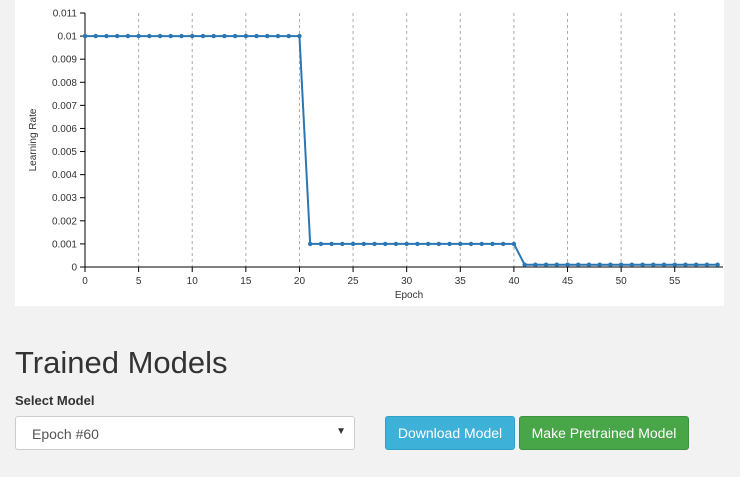  Describe the element at coordinates (64, 83) in the screenshot. I see `y-tick-label: 0.008` at that location.